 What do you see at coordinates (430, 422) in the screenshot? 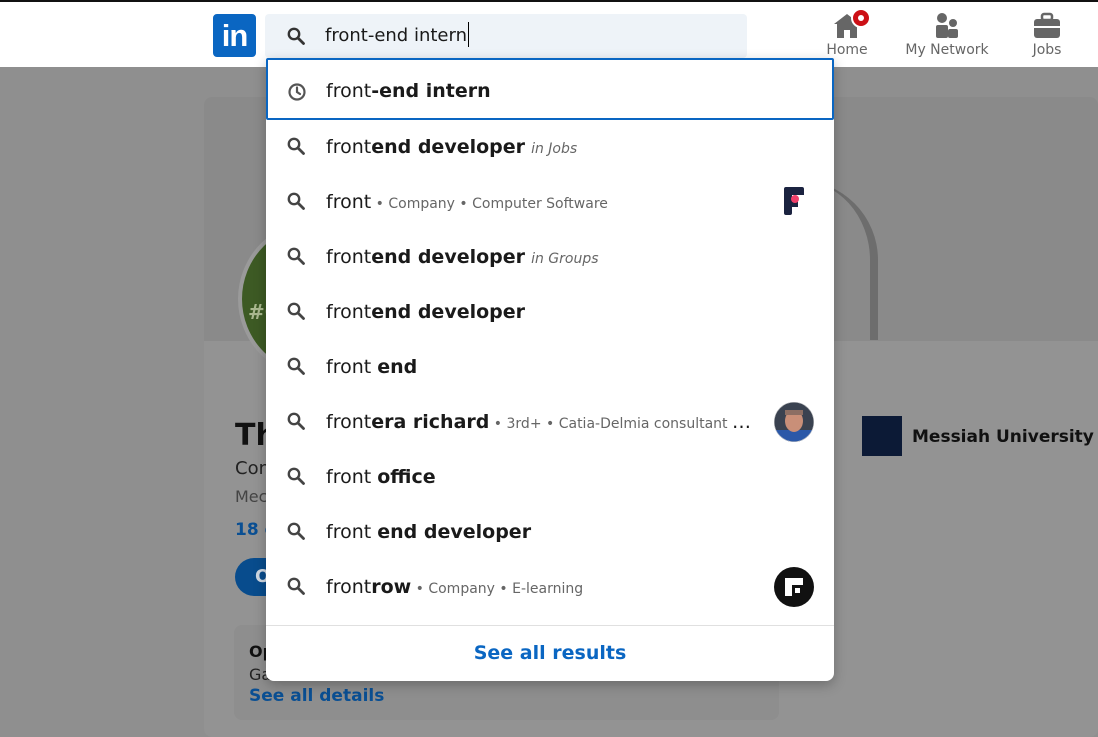
I see `typeahead-match: era richard` at bounding box center [430, 422].